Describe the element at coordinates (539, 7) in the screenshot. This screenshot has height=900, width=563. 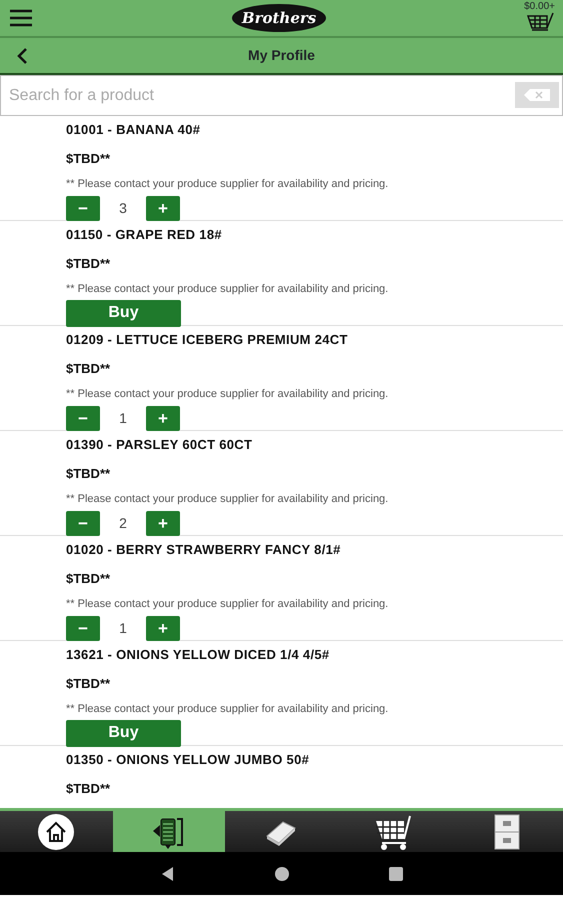
I see `cart-total: $0.00+` at that location.